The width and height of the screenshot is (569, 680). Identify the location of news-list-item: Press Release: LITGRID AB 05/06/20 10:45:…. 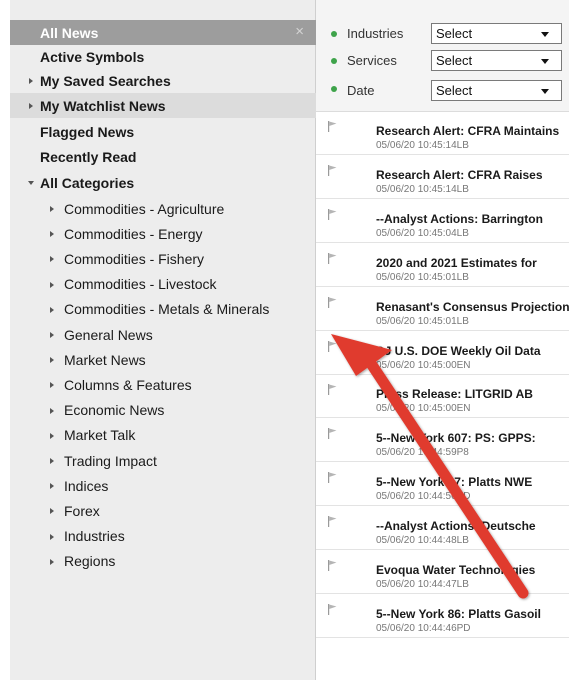
(442, 397).